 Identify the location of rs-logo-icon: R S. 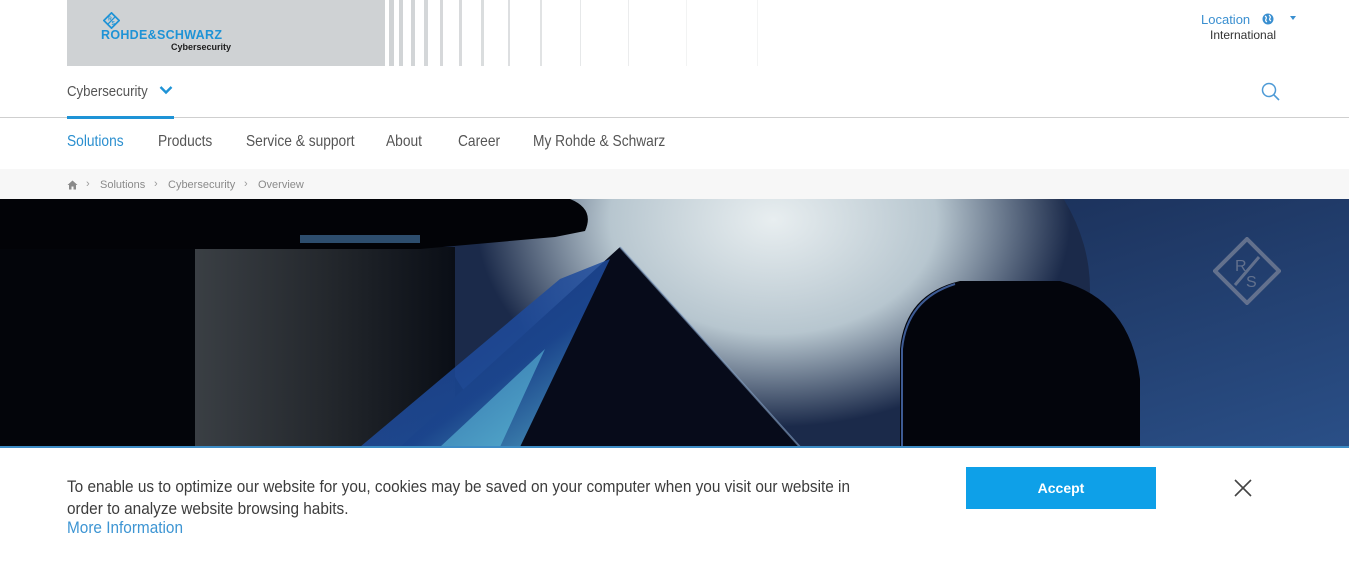
(111, 20).